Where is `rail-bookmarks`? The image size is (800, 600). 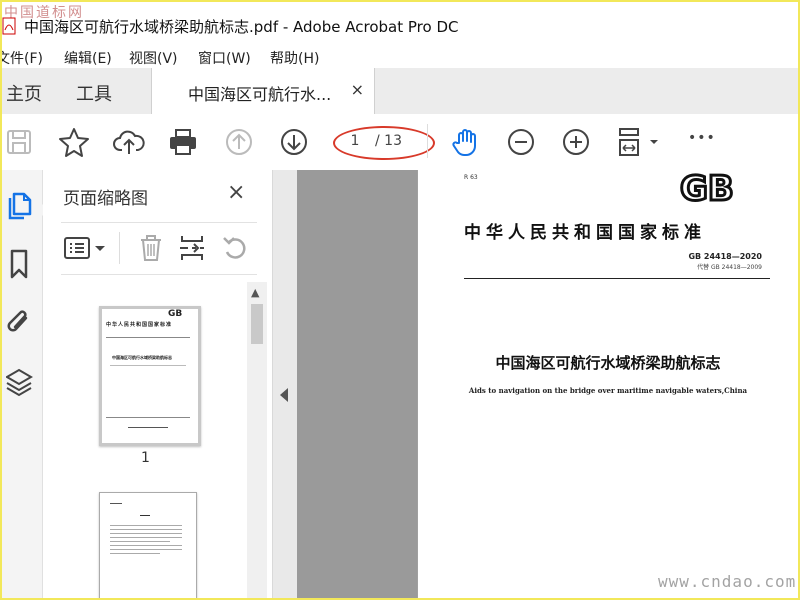
rail-bookmarks is located at coordinates (20, 264).